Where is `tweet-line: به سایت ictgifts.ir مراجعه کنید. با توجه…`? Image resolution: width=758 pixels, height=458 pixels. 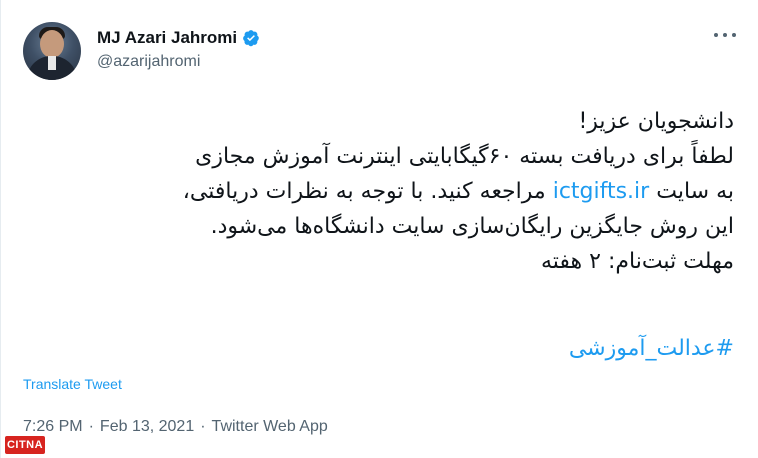
tweet-line: به سایت ictgifts.ir مراجعه کنید. با توجه… is located at coordinates (384, 191).